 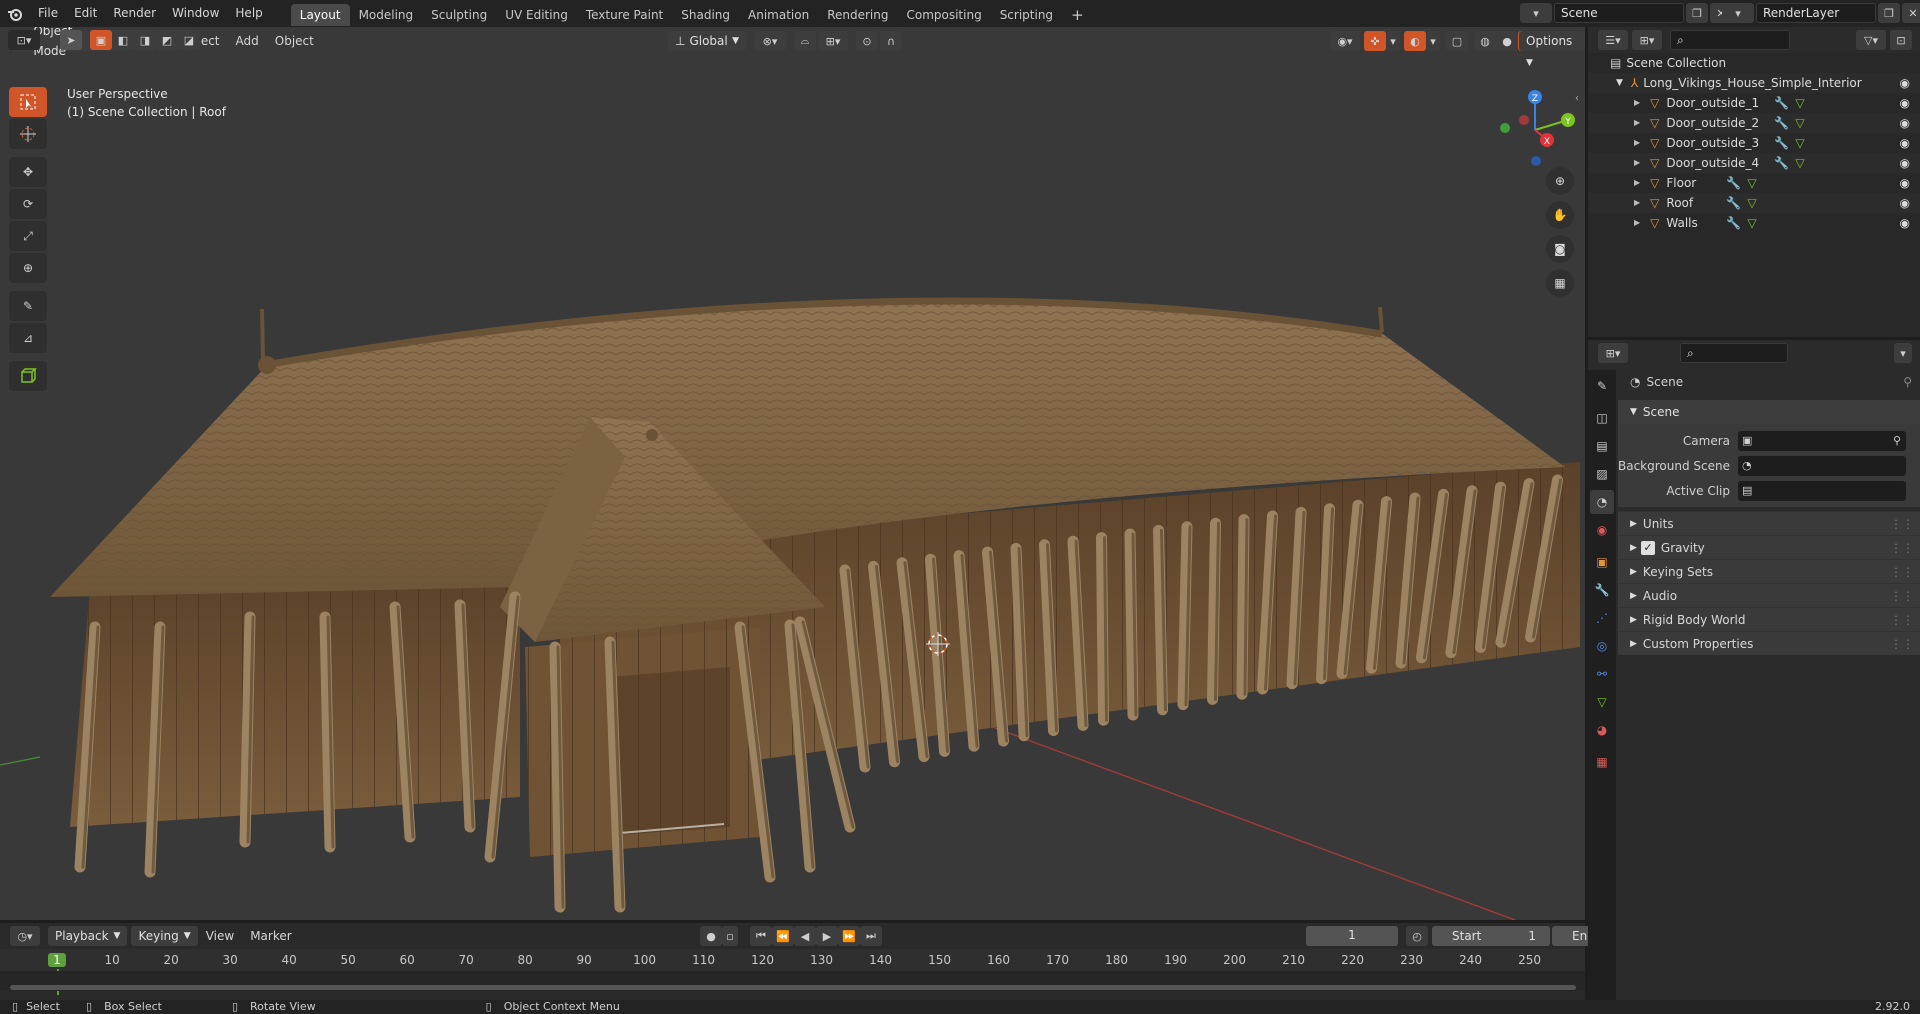 I want to click on render-tab-icon: ◫, so click(x=1602, y=418).